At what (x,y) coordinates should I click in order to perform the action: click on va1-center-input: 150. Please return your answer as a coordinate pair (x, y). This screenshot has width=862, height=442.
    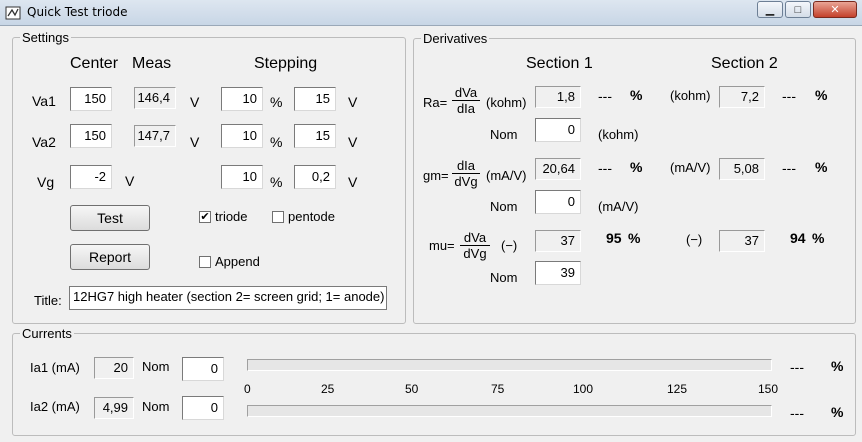
    Looking at the image, I should click on (91, 99).